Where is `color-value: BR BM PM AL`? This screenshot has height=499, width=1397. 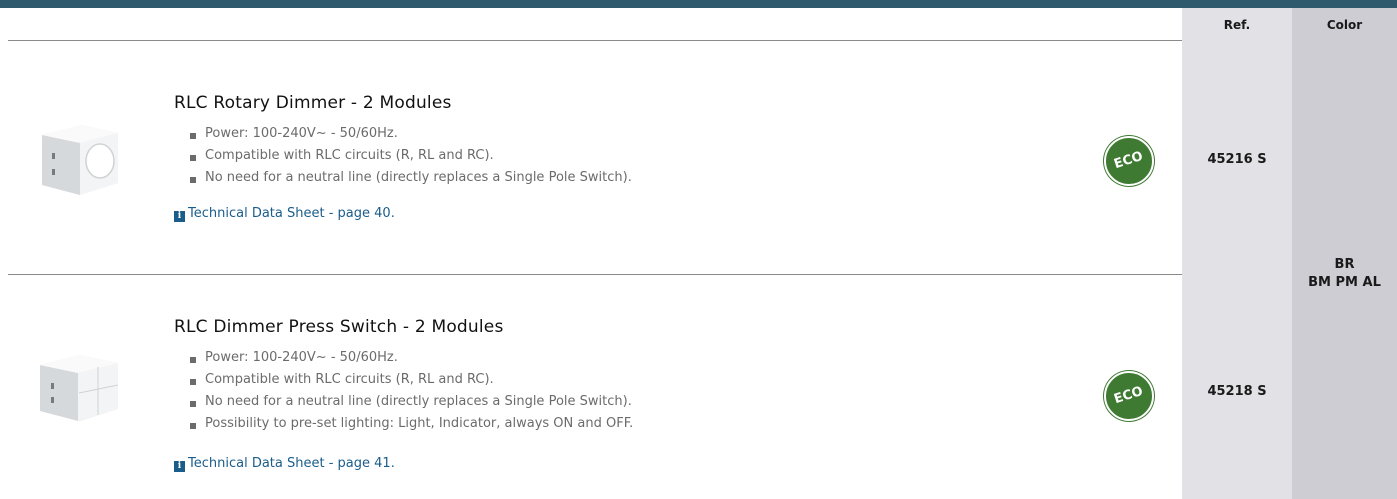
color-value: BR BM PM AL is located at coordinates (1344, 274).